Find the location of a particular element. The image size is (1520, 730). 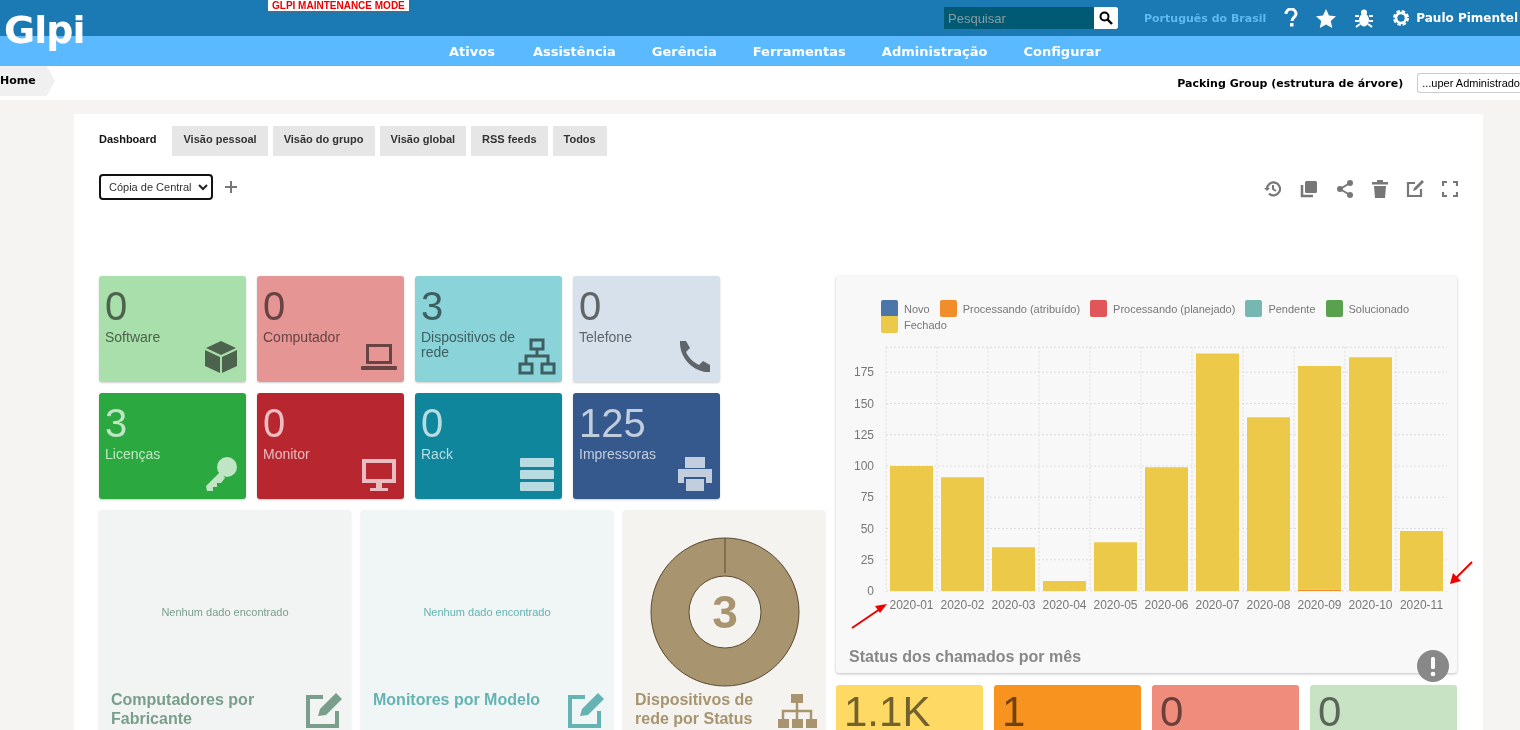

x-tick-label: 2020-06 is located at coordinates (1166, 605).